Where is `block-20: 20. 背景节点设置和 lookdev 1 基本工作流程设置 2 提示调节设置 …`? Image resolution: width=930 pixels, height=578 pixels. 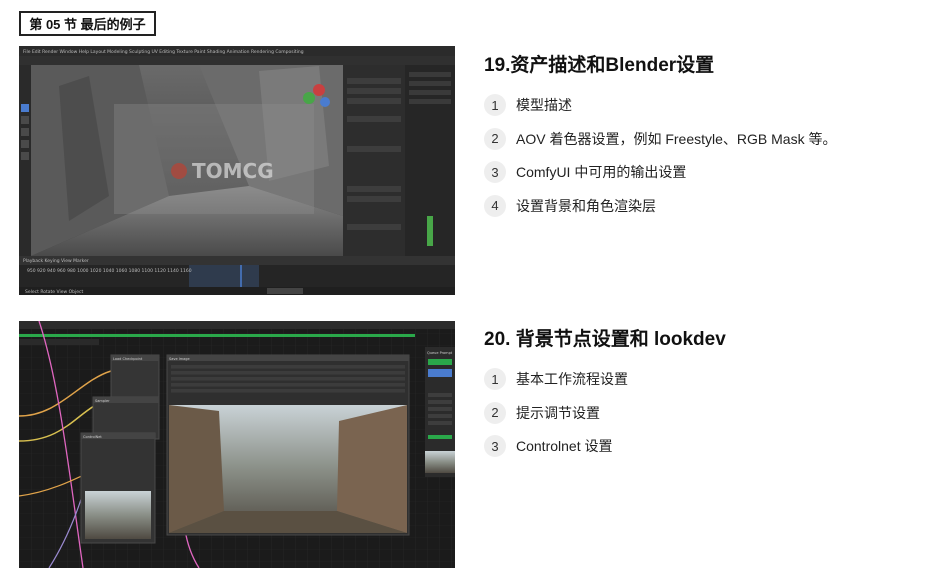
block-20: 20. 背景节点设置和 lookdev 1 基本工作流程设置 2 提示调节设置 … is located at coordinates (605, 396).